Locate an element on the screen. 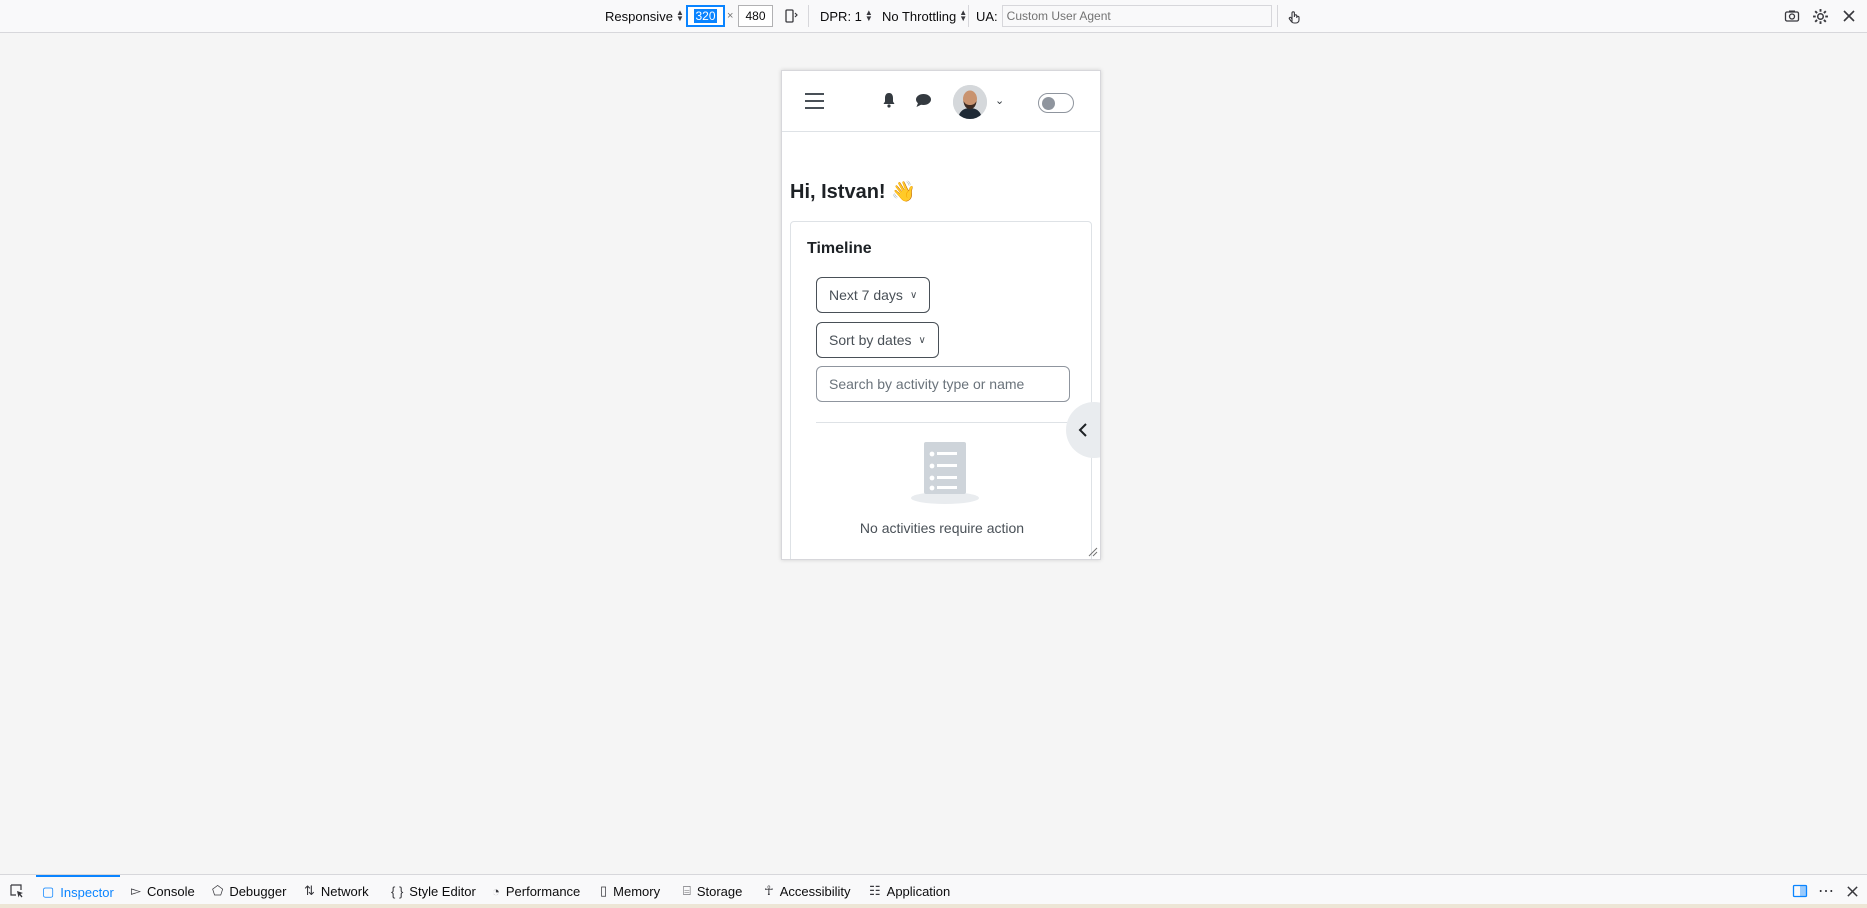 The height and width of the screenshot is (908, 1867). devtools-tab-console: ▻ Console is located at coordinates (163, 891).